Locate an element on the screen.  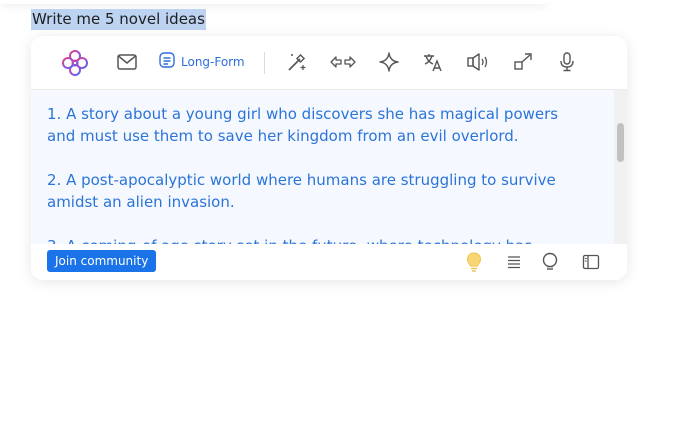
sparkle-icon is located at coordinates (389, 62).